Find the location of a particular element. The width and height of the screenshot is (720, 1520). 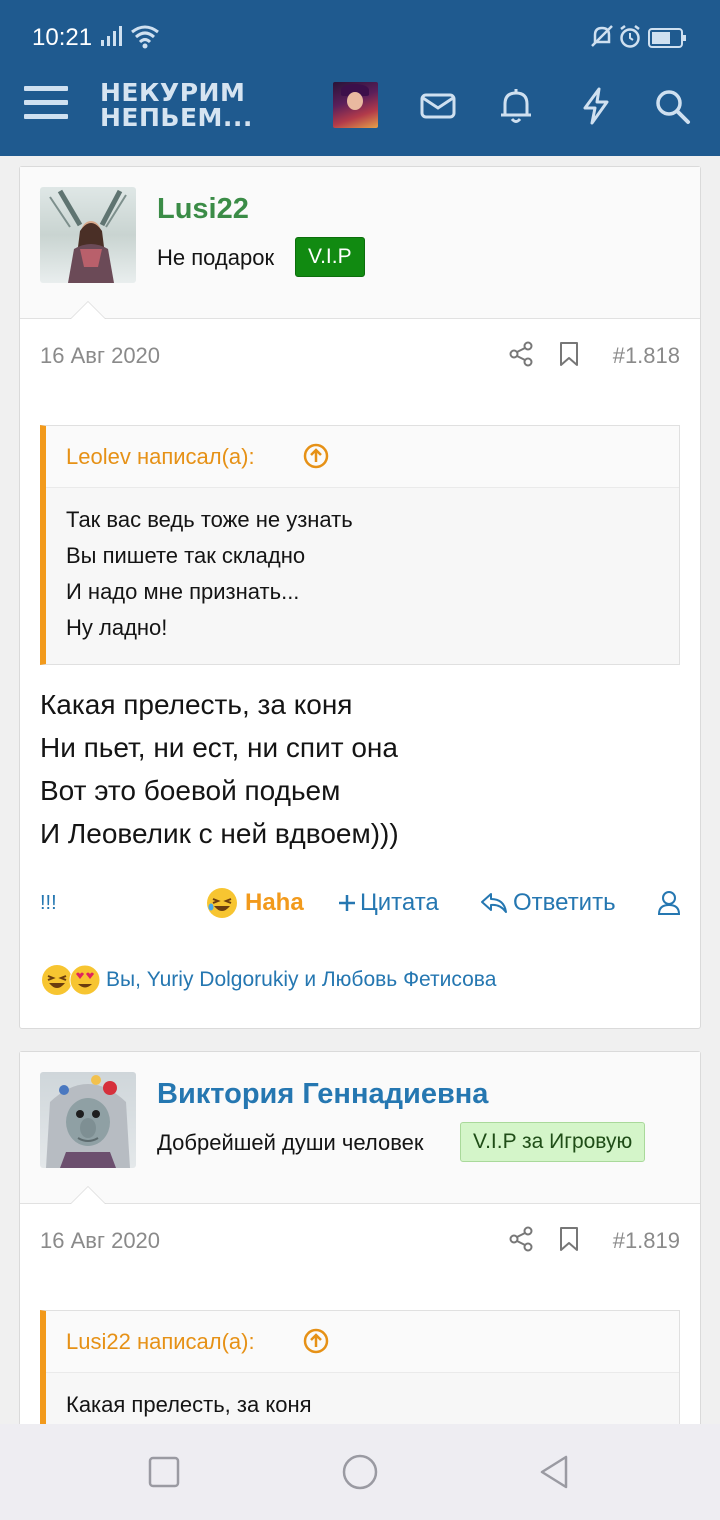

heart-eyes-emoji-icon is located at coordinates (85, 980).